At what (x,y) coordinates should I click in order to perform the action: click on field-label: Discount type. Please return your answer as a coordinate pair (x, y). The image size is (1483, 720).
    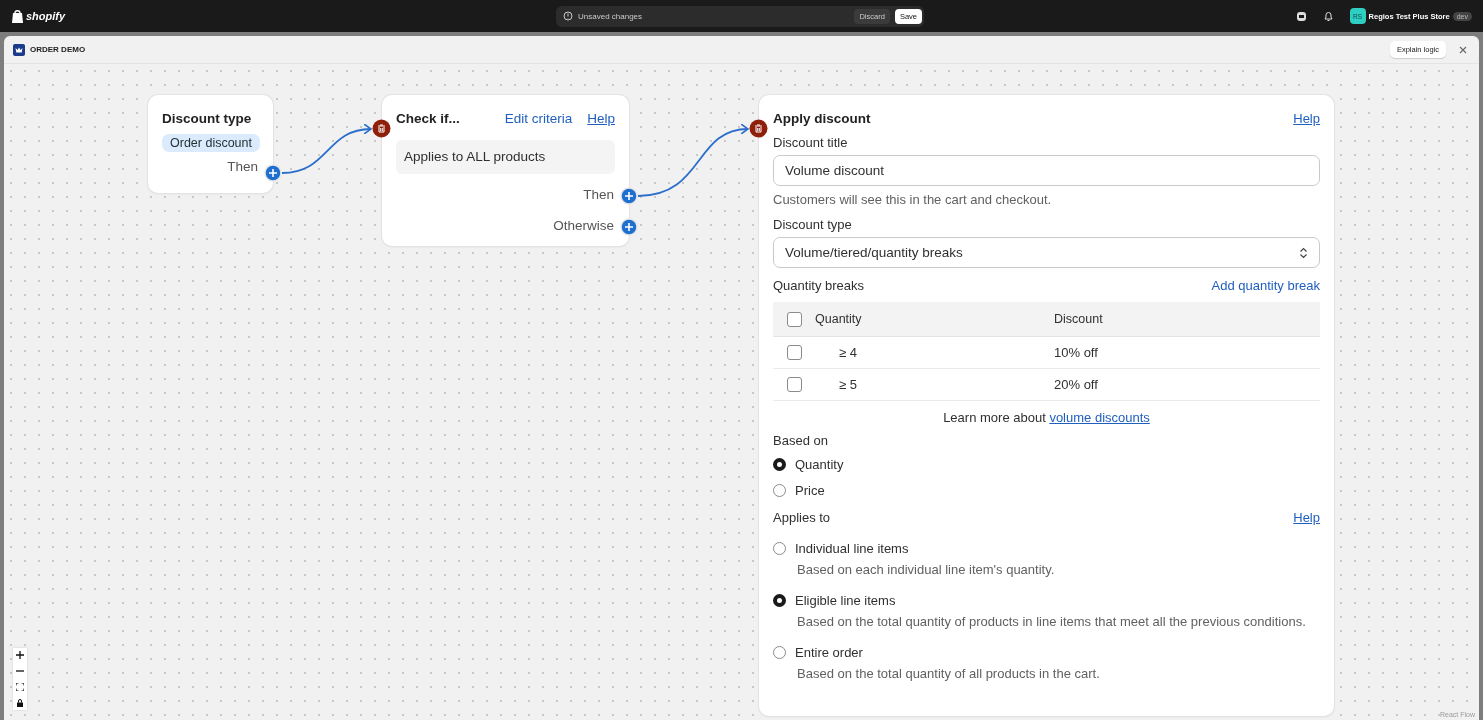
    Looking at the image, I should click on (813, 224).